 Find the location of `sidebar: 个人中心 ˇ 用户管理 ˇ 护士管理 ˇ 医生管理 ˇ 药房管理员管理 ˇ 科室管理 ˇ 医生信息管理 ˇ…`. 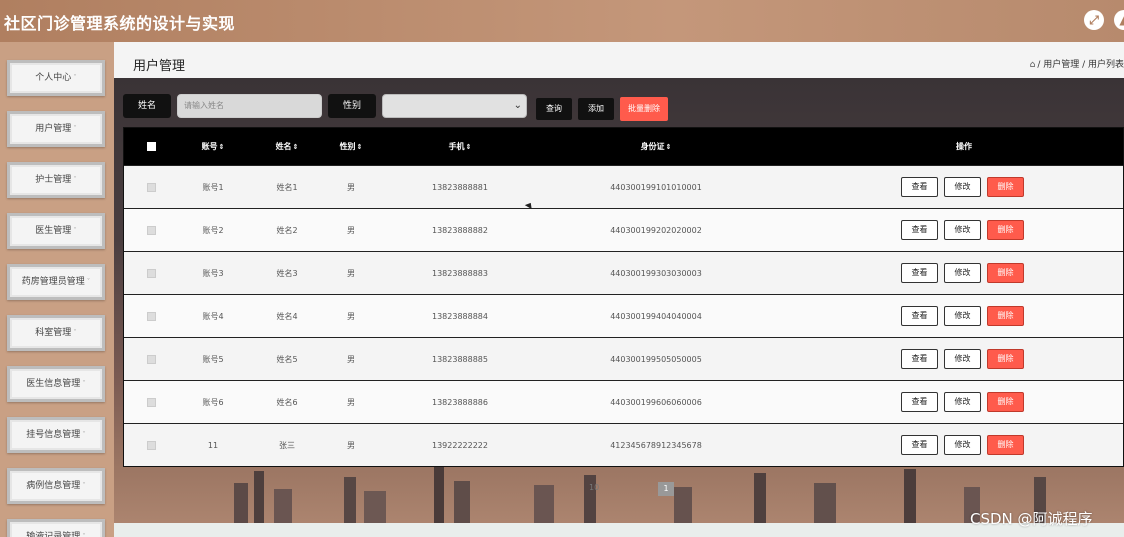

sidebar: 个人中心 ˇ 用户管理 ˇ 护士管理 ˇ 医生管理 ˇ 药房管理员管理 ˇ 科室管理 ˇ 医生信息管理 ˇ… is located at coordinates (57, 289).